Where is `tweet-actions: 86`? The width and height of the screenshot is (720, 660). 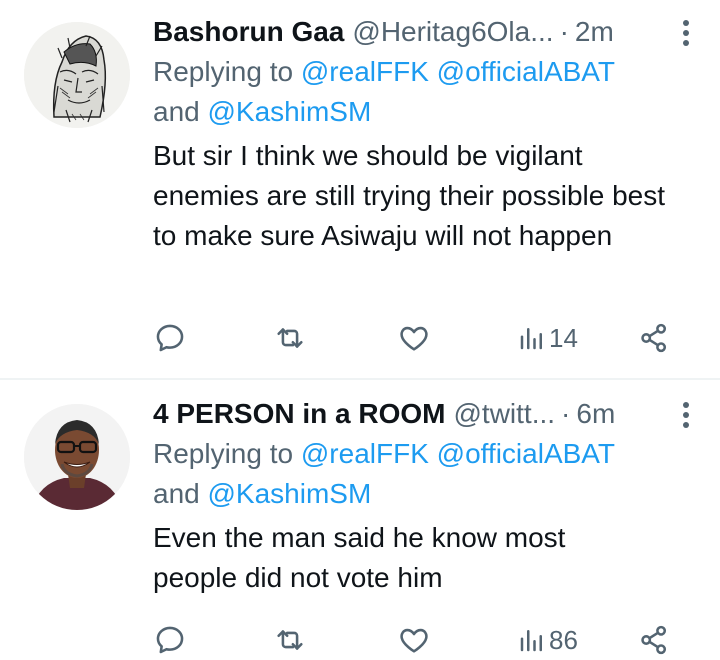
tweet-actions: 86 is located at coordinates (413, 640).